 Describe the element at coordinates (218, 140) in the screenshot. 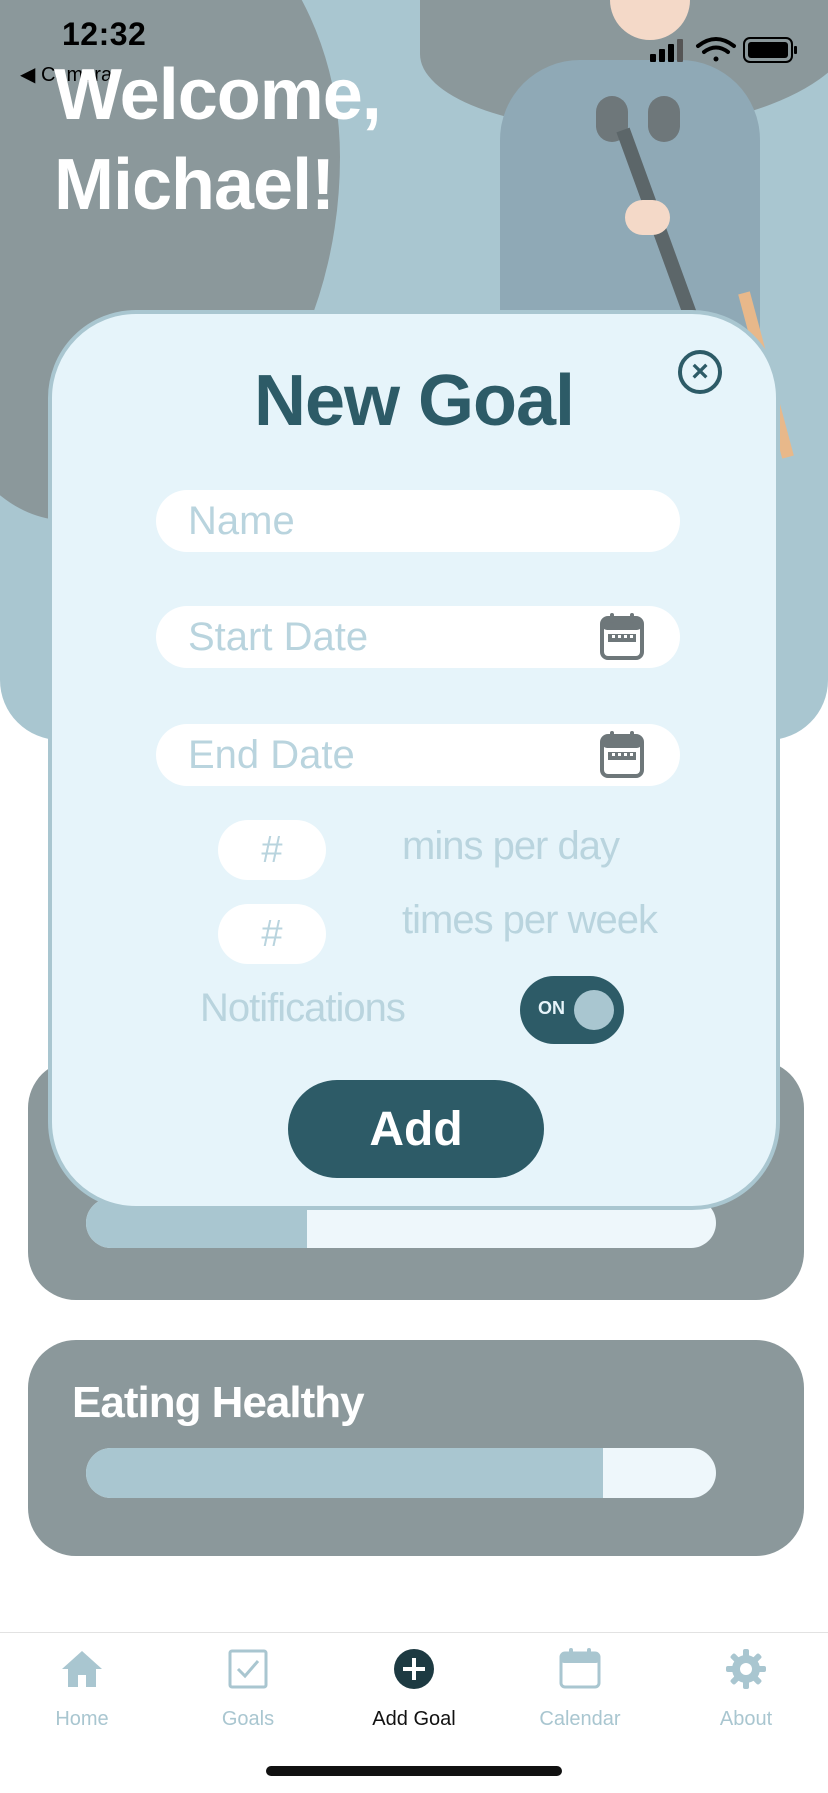

I see `welcome-heading: Welcome, Michael!` at that location.